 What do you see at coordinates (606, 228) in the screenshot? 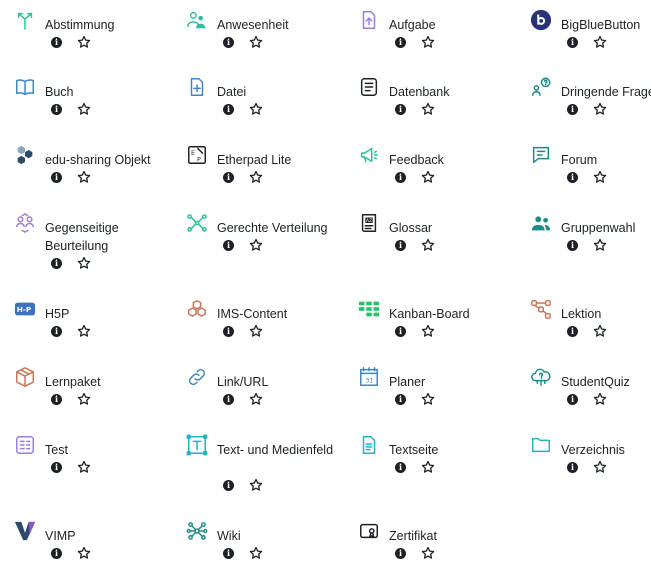
I see `activity-name: Gruppenwahl` at bounding box center [606, 228].